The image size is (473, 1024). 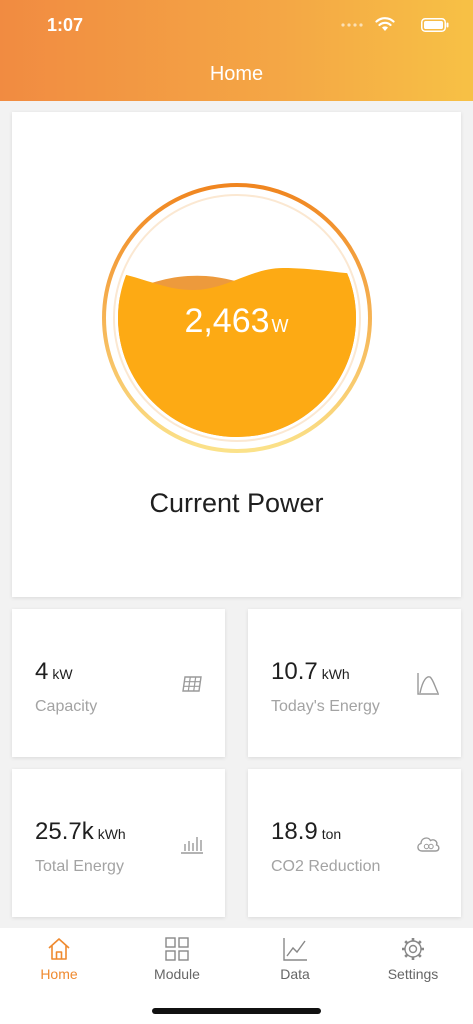 I want to click on co2-reduction-label: CO2 Reduction, so click(x=326, y=866).